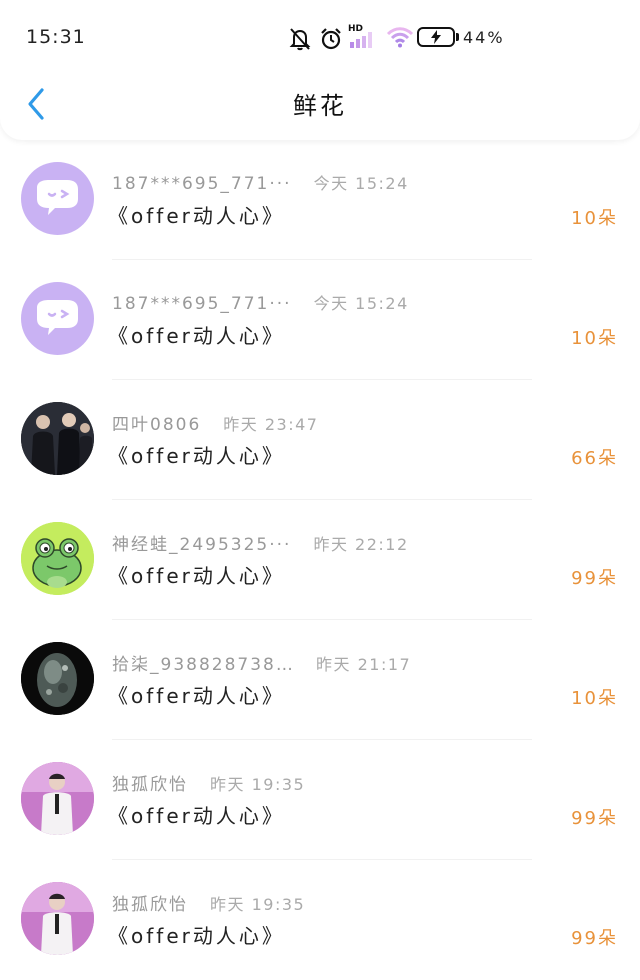 Image resolution: width=640 pixels, height=980 pixels. What do you see at coordinates (157, 425) in the screenshot?
I see `sender-name: 四叶0806` at bounding box center [157, 425].